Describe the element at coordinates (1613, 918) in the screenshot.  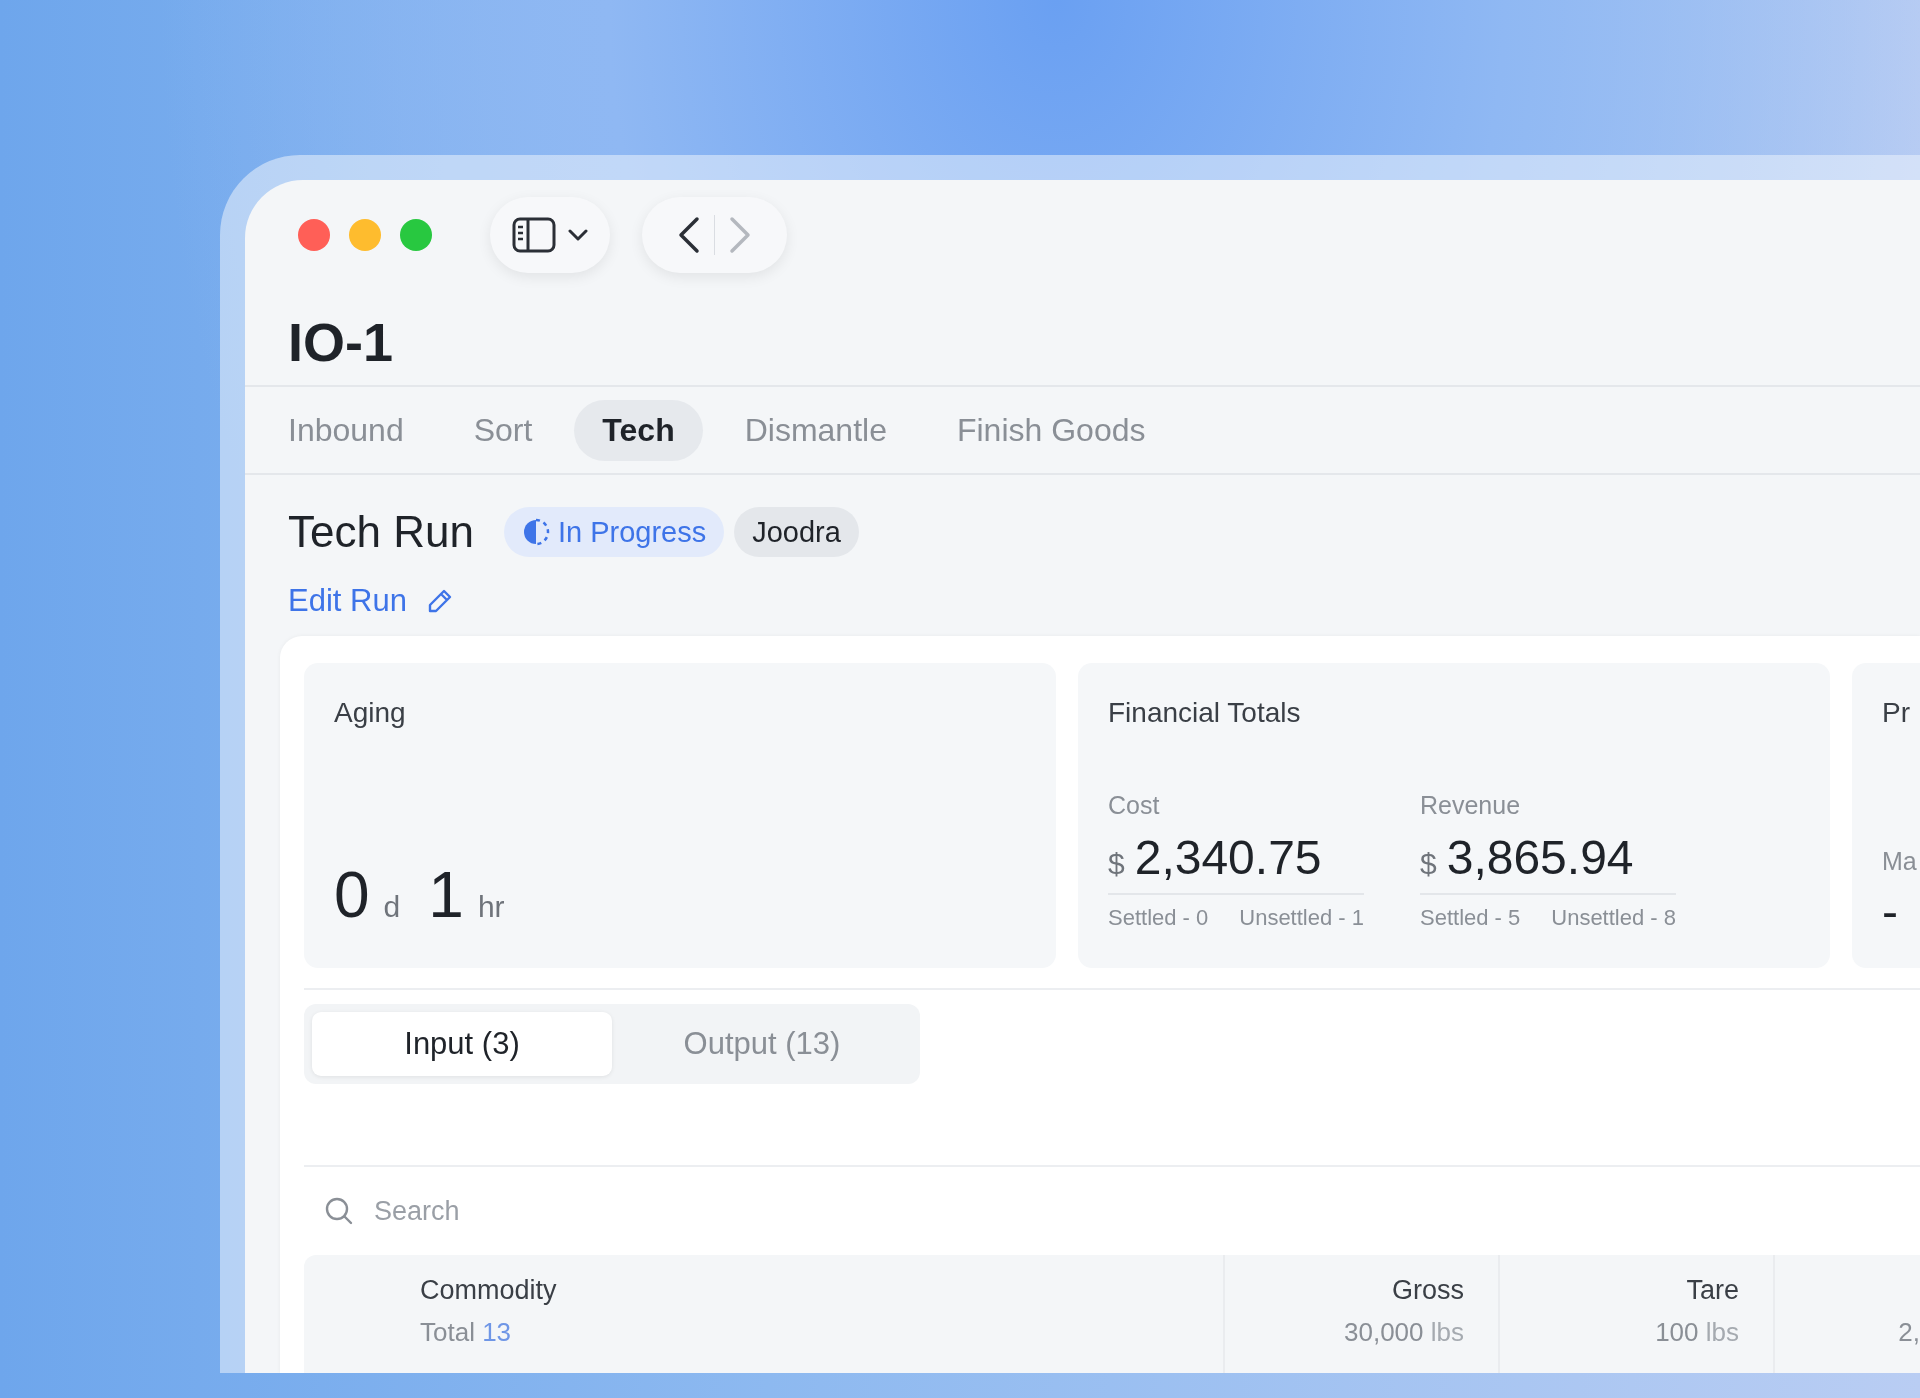
I see `unsettled-count: Unsettled - 8` at that location.